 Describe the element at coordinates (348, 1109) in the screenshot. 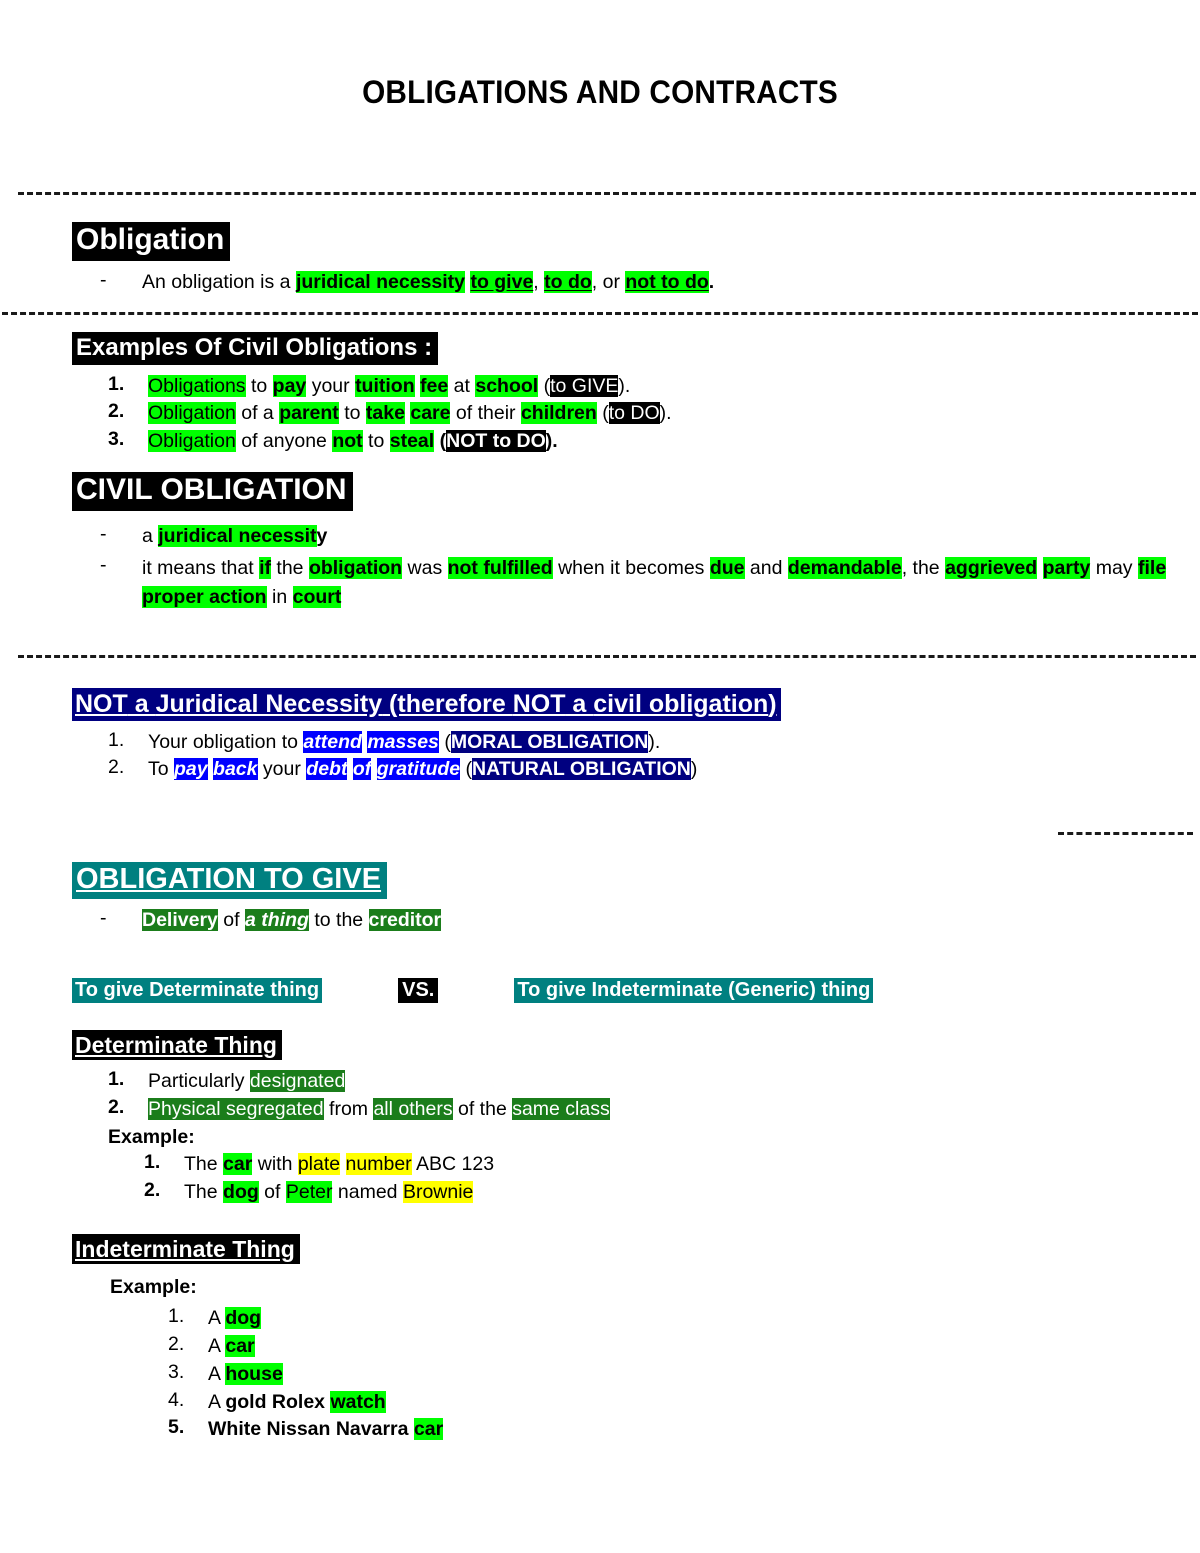

I see `text-run: from` at that location.